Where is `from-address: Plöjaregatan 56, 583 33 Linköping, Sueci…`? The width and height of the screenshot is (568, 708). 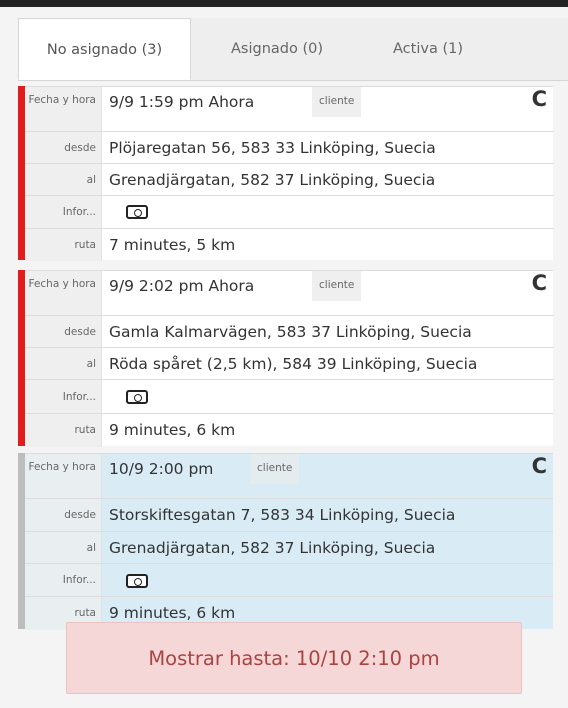
from-address: Plöjaregatan 56, 583 33 Linköping, Sueci… is located at coordinates (272, 148).